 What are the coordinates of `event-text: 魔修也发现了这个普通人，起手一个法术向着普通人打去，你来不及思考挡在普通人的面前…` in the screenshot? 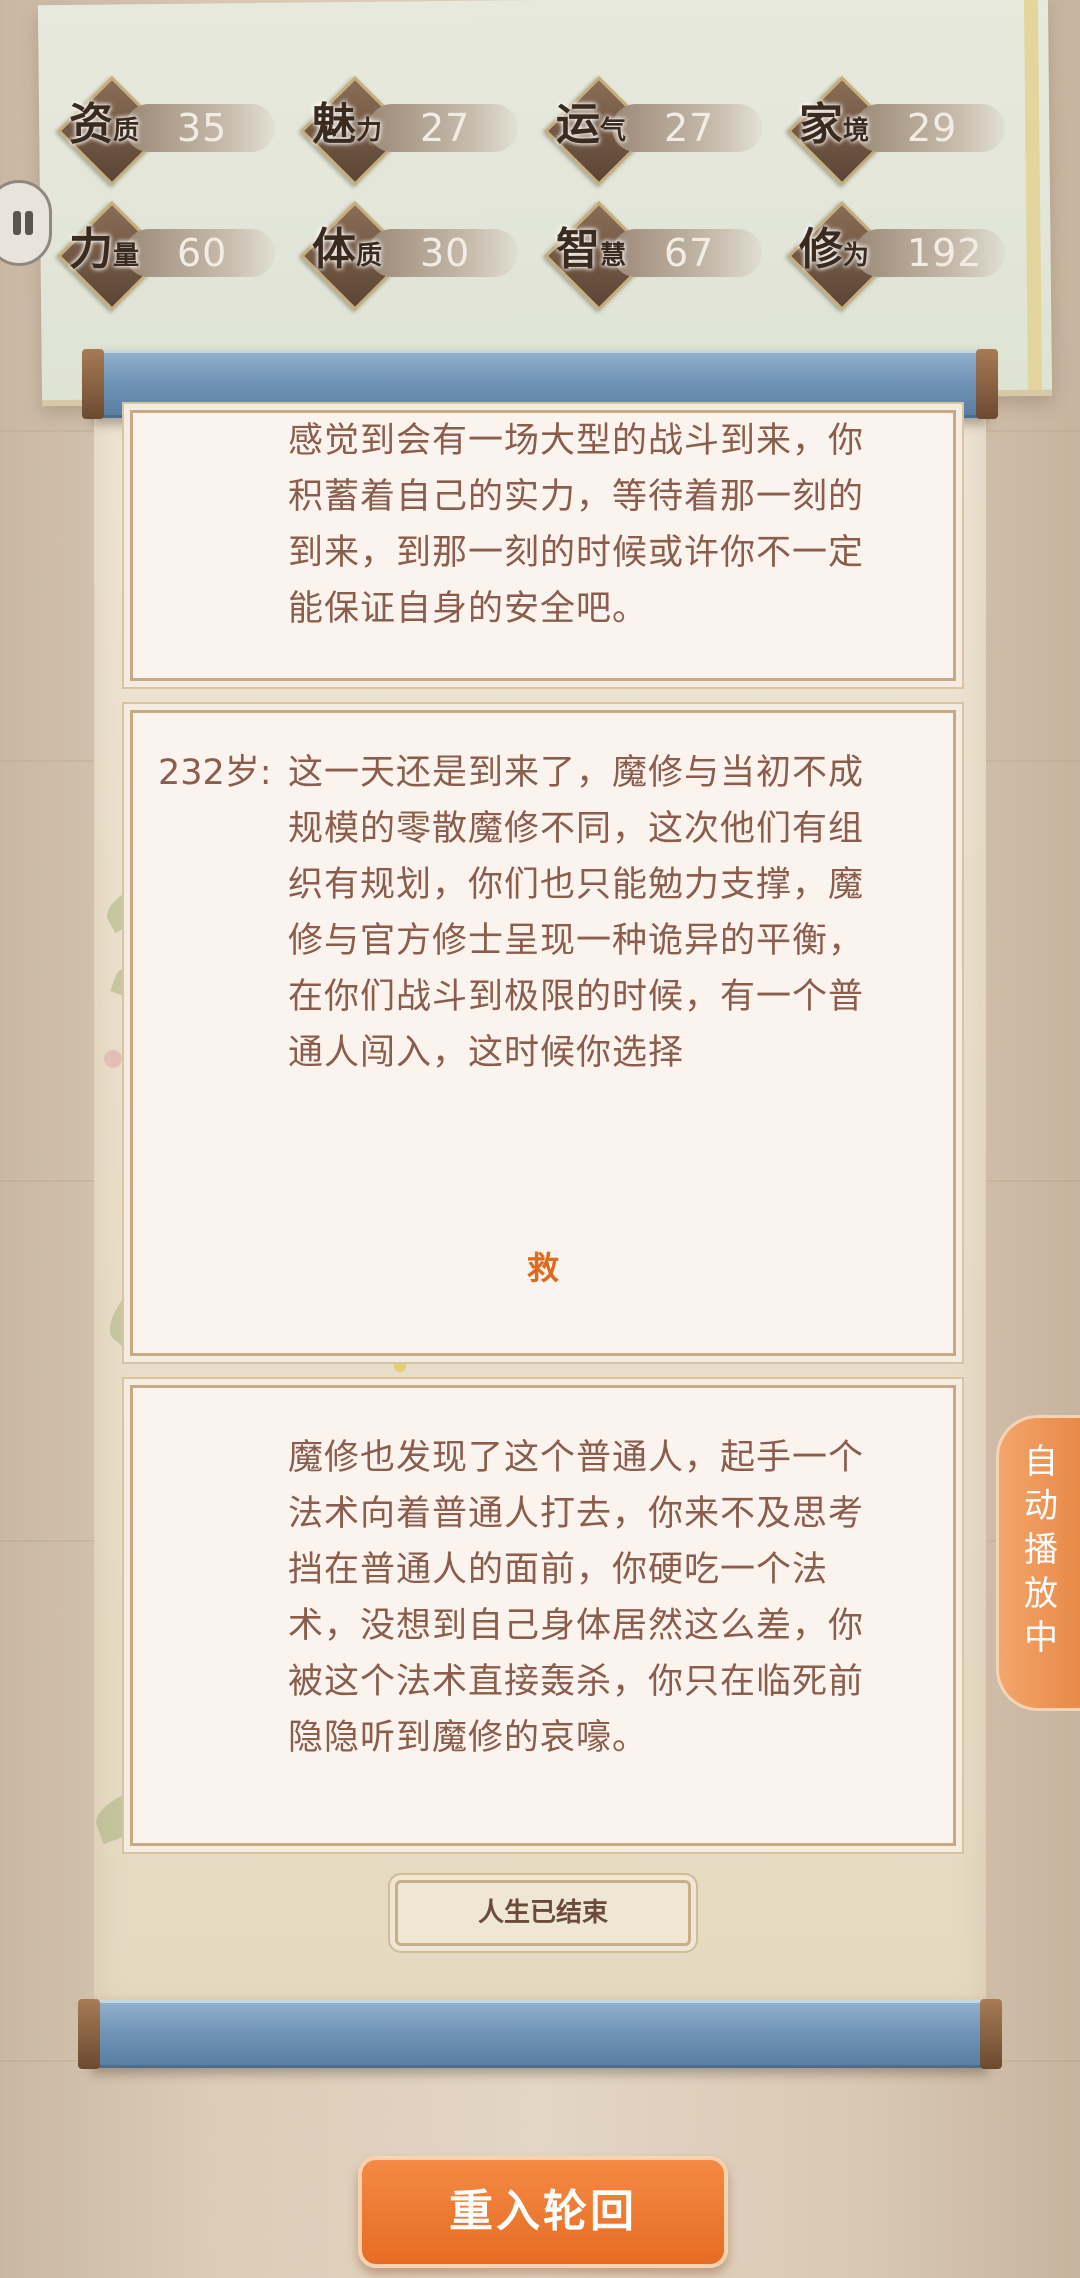 It's located at (576, 1598).